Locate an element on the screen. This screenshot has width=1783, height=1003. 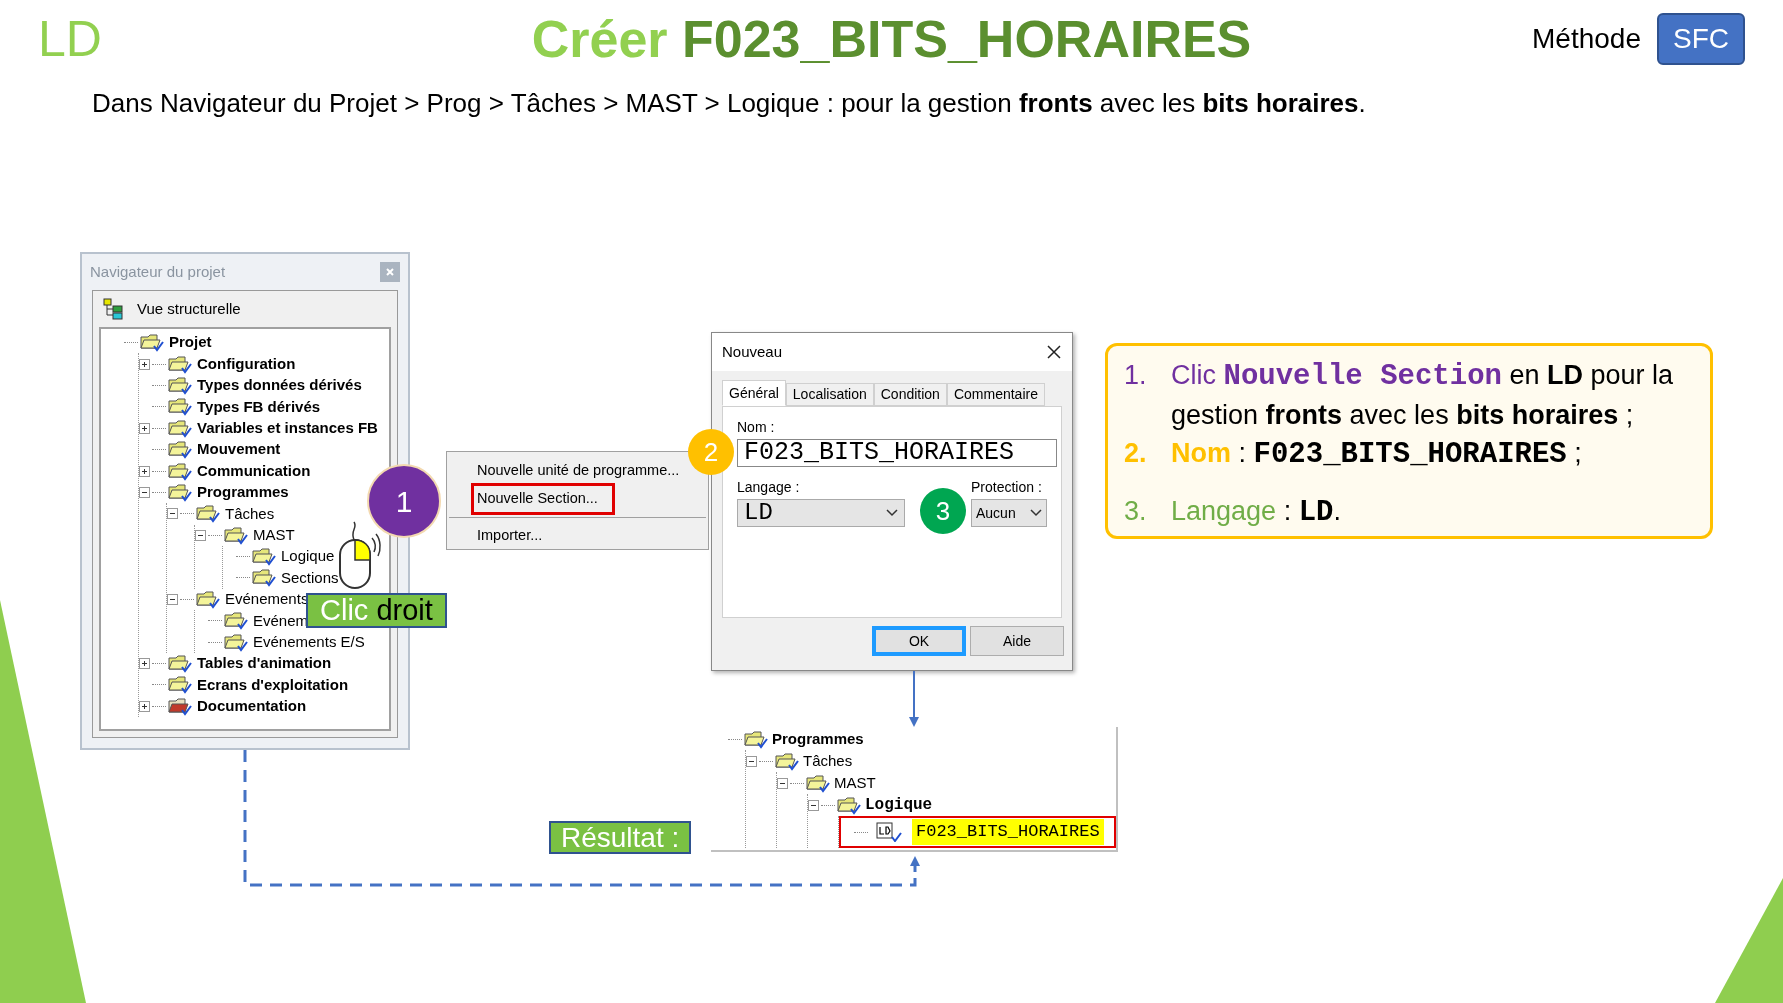
slide-title: Créer F023_BITS_HORAIRES is located at coordinates (891, 39).